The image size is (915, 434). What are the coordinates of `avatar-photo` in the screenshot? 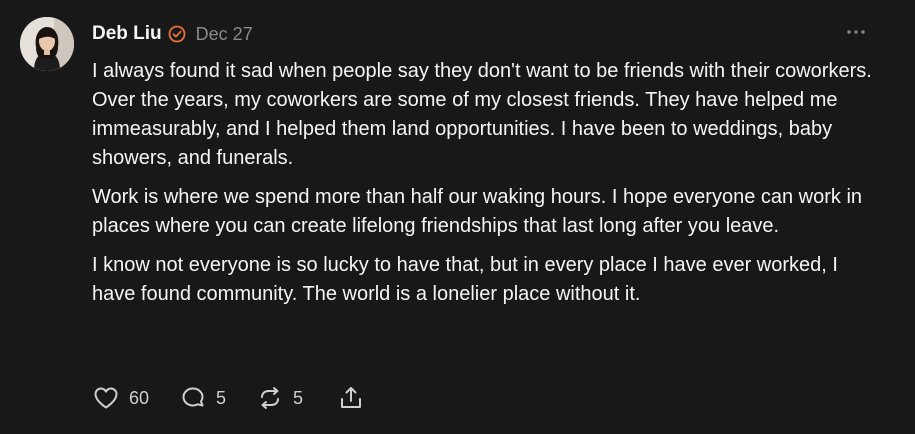 It's located at (47, 44).